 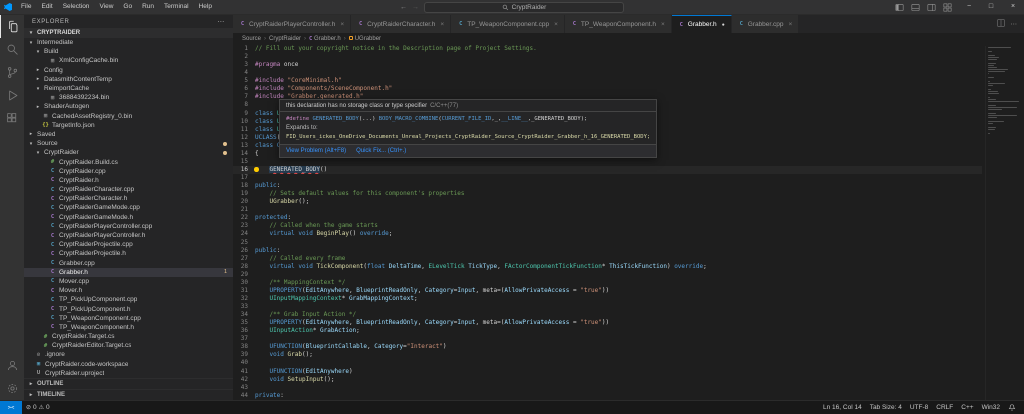 What do you see at coordinates (128, 97) in the screenshot?
I see `tree-file-36884392234-bin: ▦ 36884392234.bin` at bounding box center [128, 97].